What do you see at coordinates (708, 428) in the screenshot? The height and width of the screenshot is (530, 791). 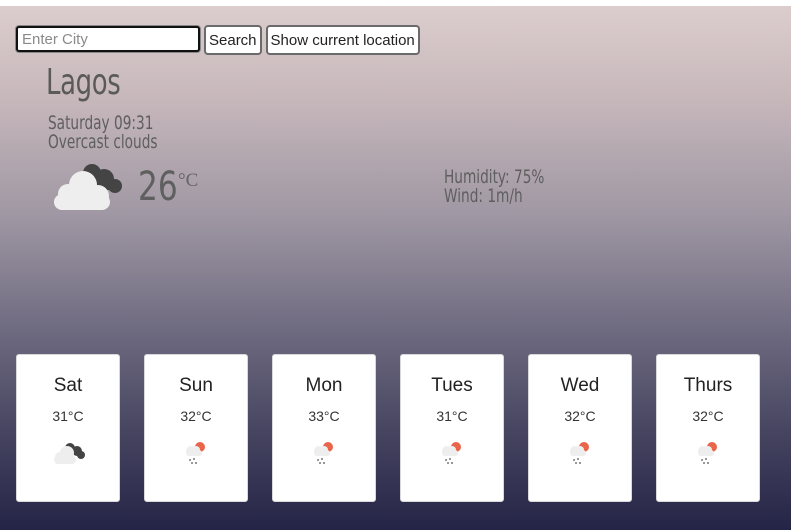 I see `forecast-card: Thurs 32°C` at bounding box center [708, 428].